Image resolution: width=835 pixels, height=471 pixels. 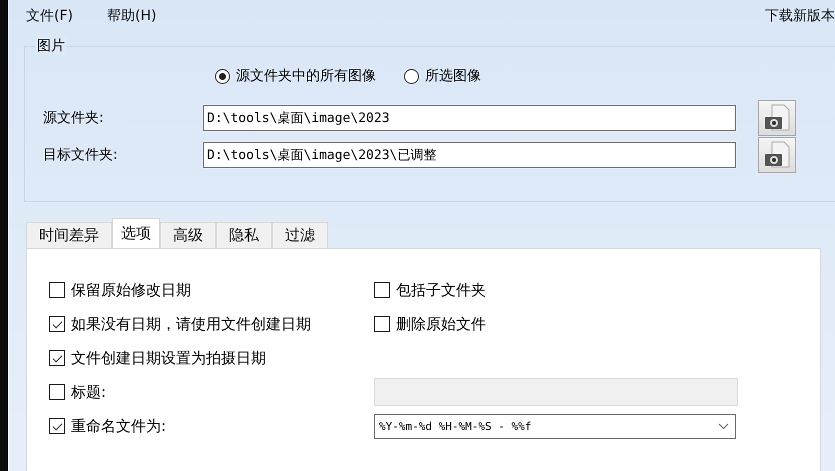 I want to click on field-label: 目标文件夹:, so click(x=80, y=155).